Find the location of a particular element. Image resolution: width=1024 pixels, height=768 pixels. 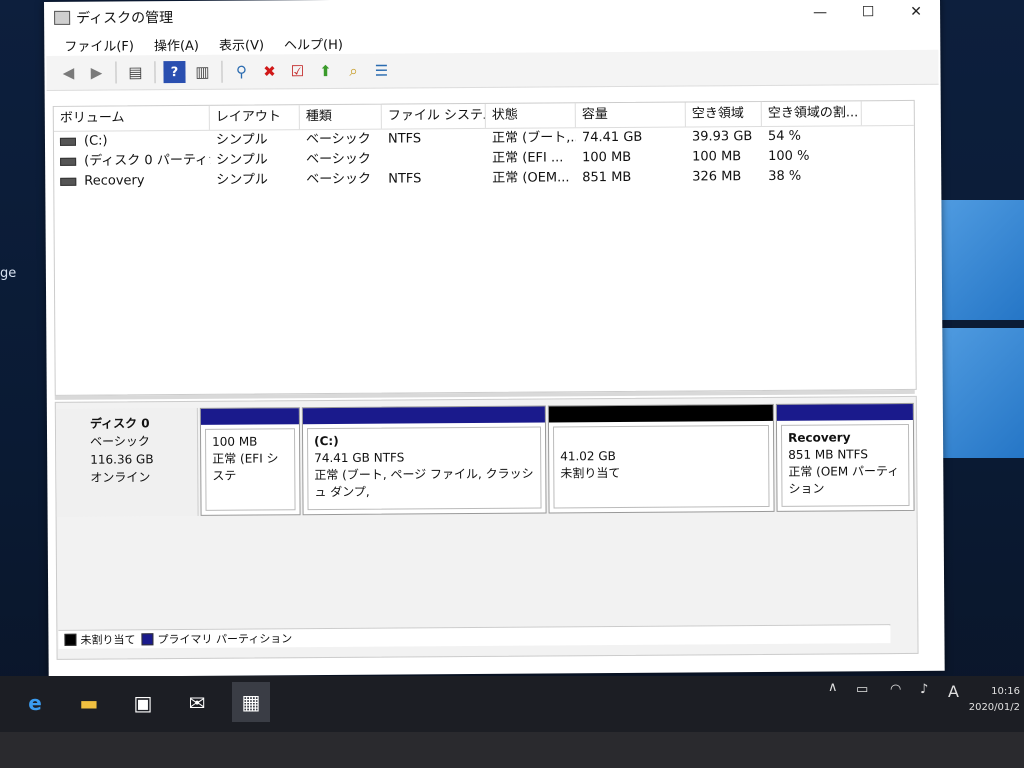

volume-name: (C:) is located at coordinates (95, 141).